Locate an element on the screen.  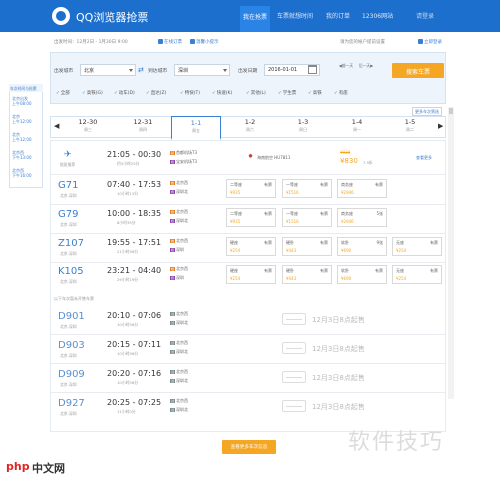
train-departure: 始北京西 is located at coordinates (179, 240).